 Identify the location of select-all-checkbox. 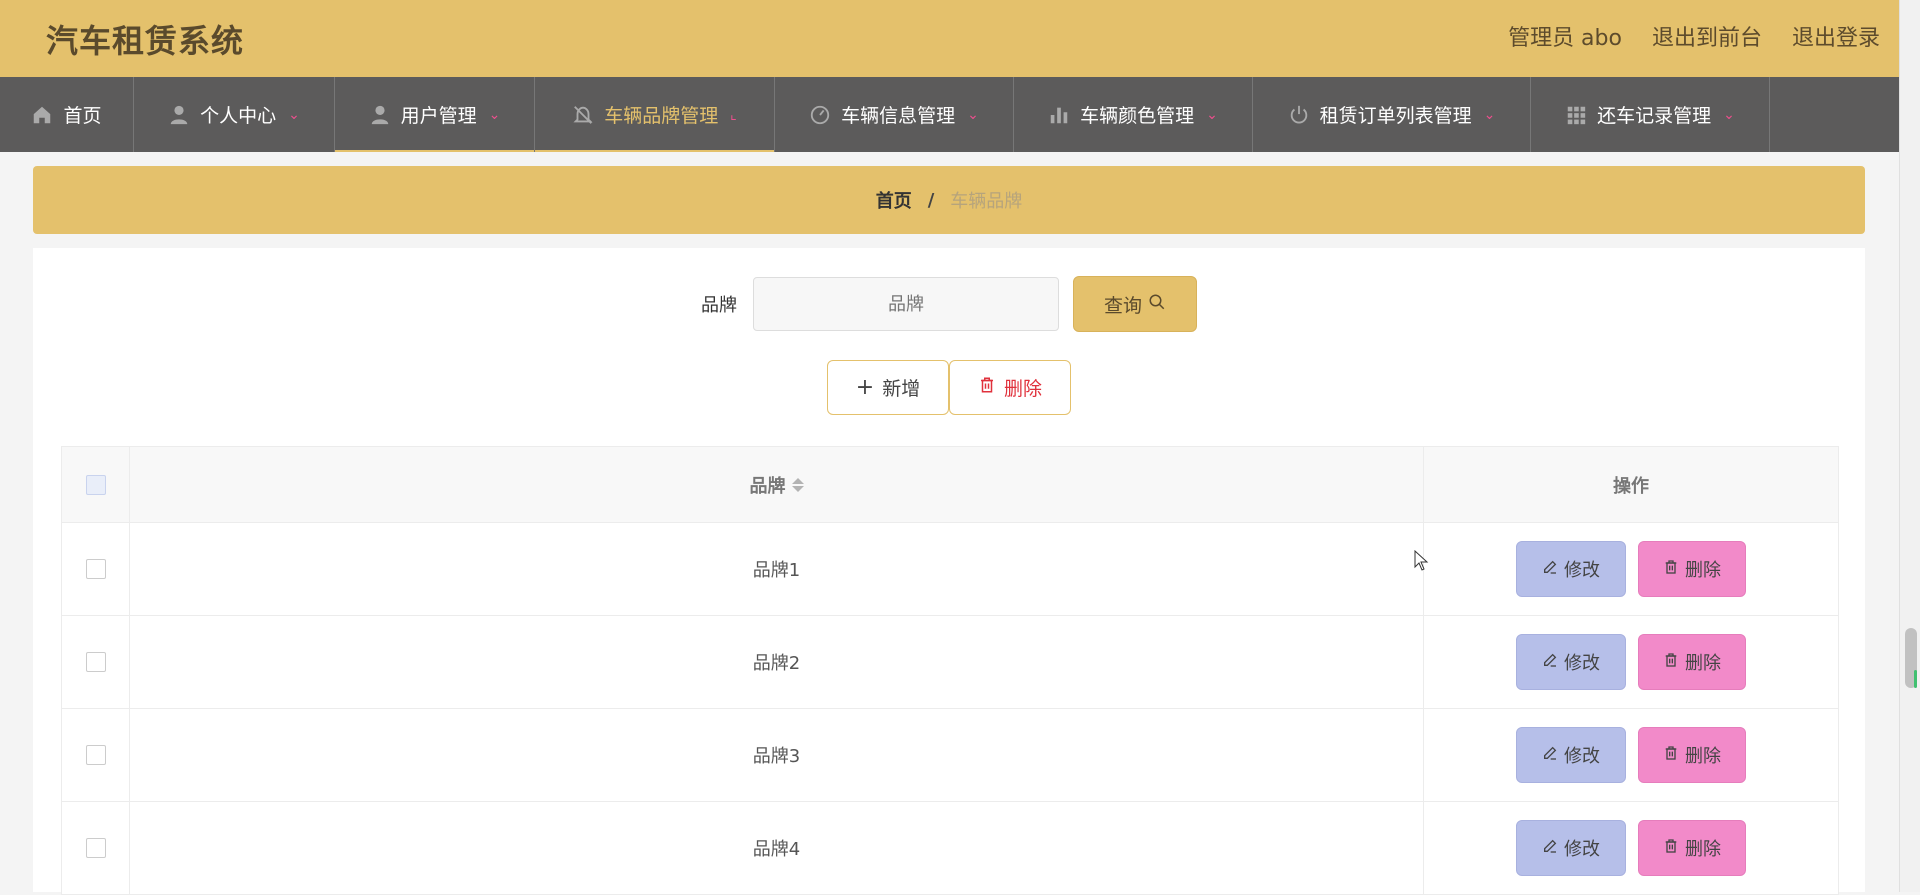
(95, 484).